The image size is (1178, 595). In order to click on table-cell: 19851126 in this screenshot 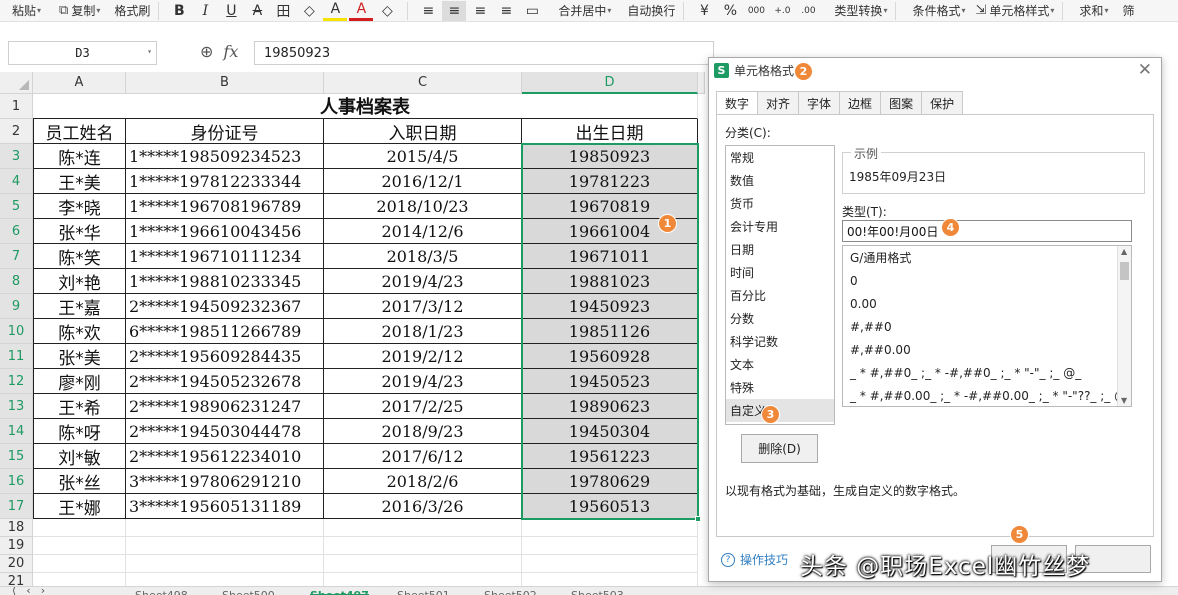, I will do `click(610, 331)`.